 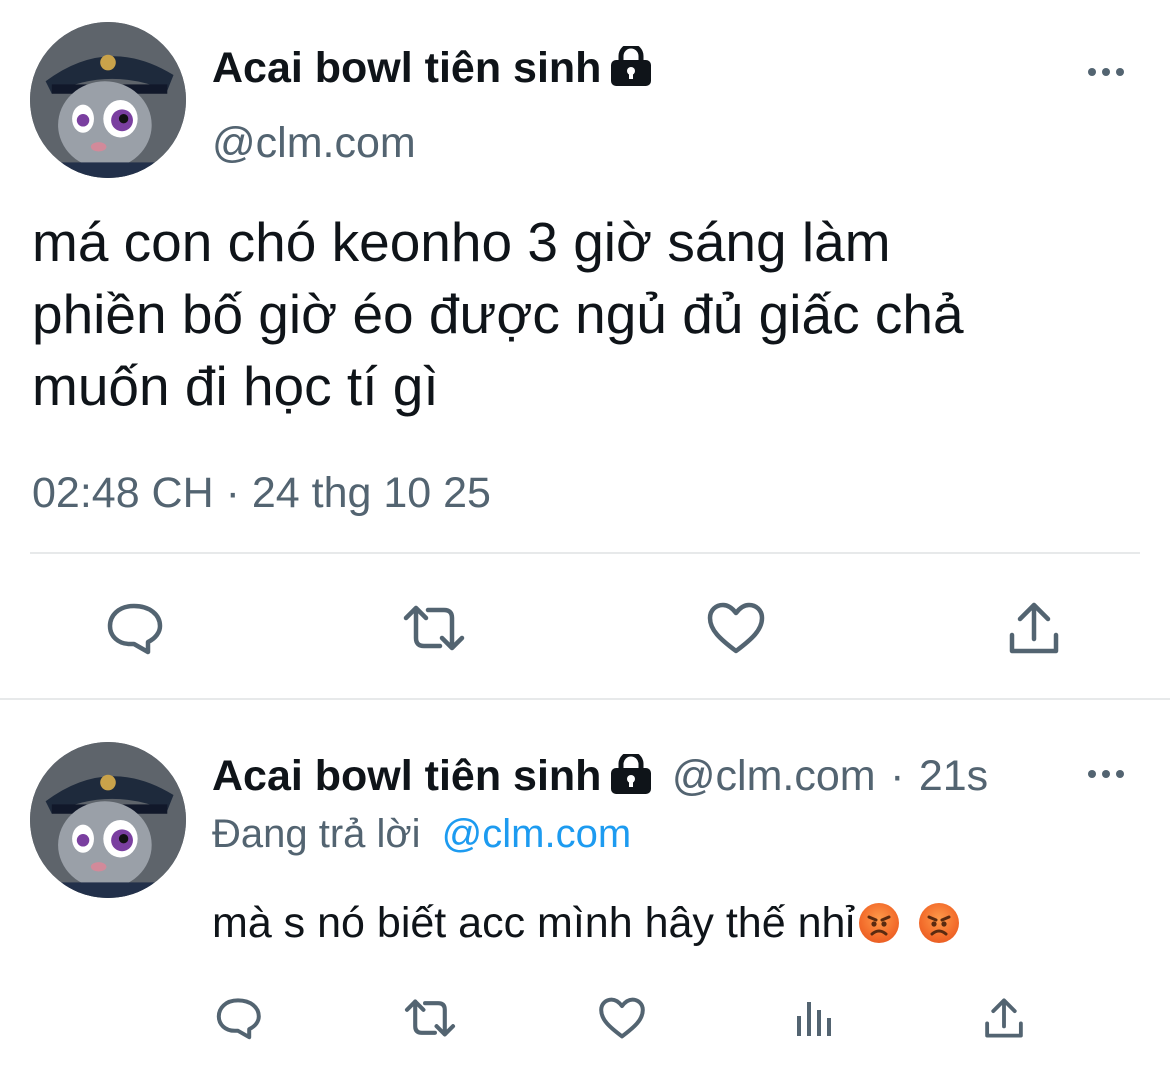 What do you see at coordinates (108, 820) in the screenshot?
I see `reply-avatar` at bounding box center [108, 820].